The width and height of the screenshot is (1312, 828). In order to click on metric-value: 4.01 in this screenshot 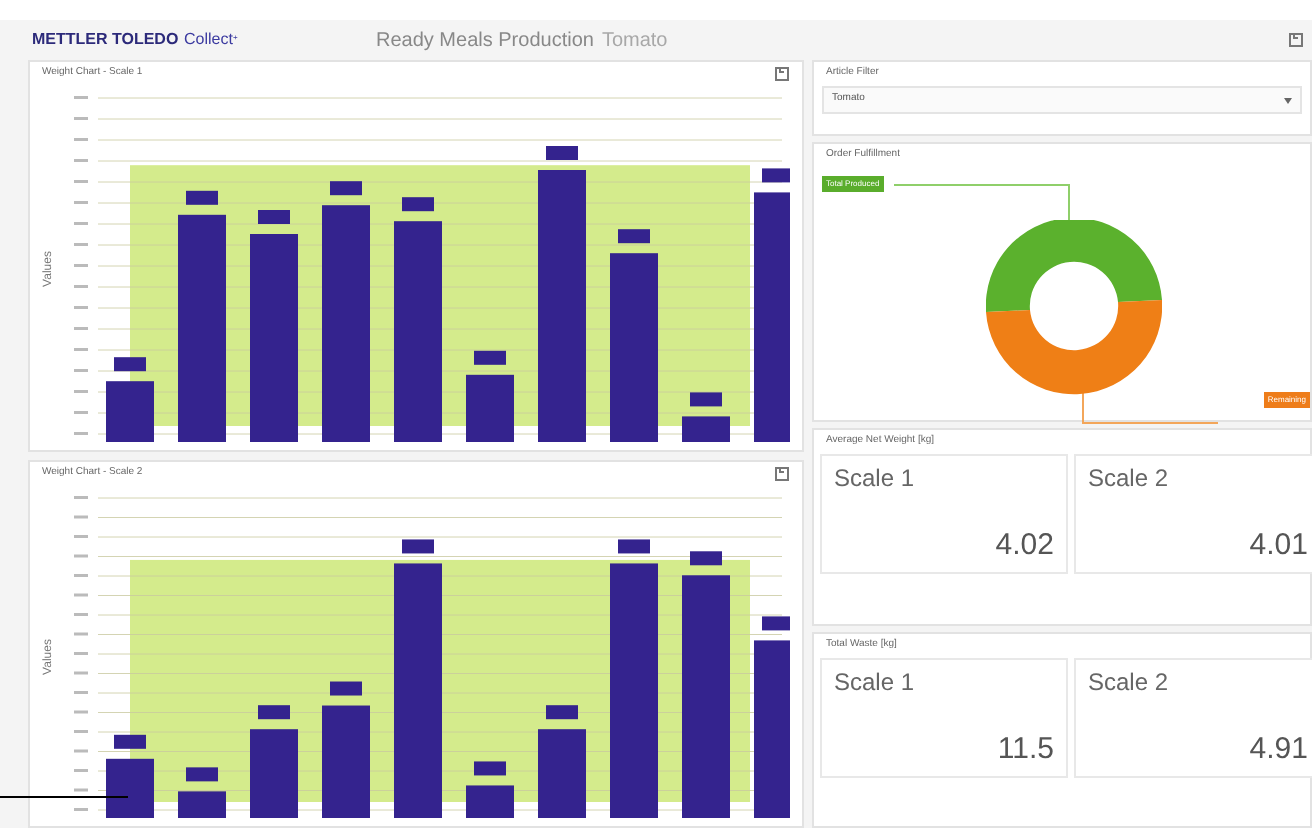, I will do `click(1278, 545)`.